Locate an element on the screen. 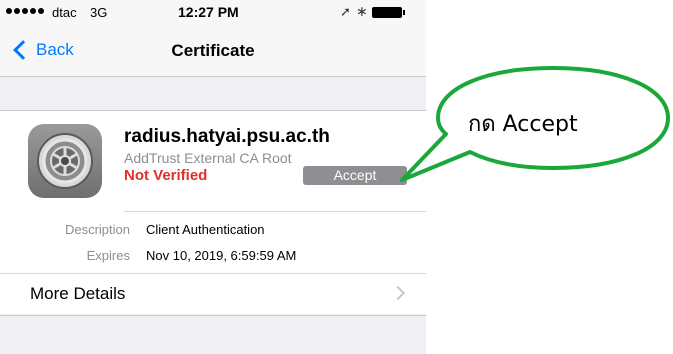  status-bar: dtac 3G 12:27 PM ➚ ∗ is located at coordinates (213, 13).